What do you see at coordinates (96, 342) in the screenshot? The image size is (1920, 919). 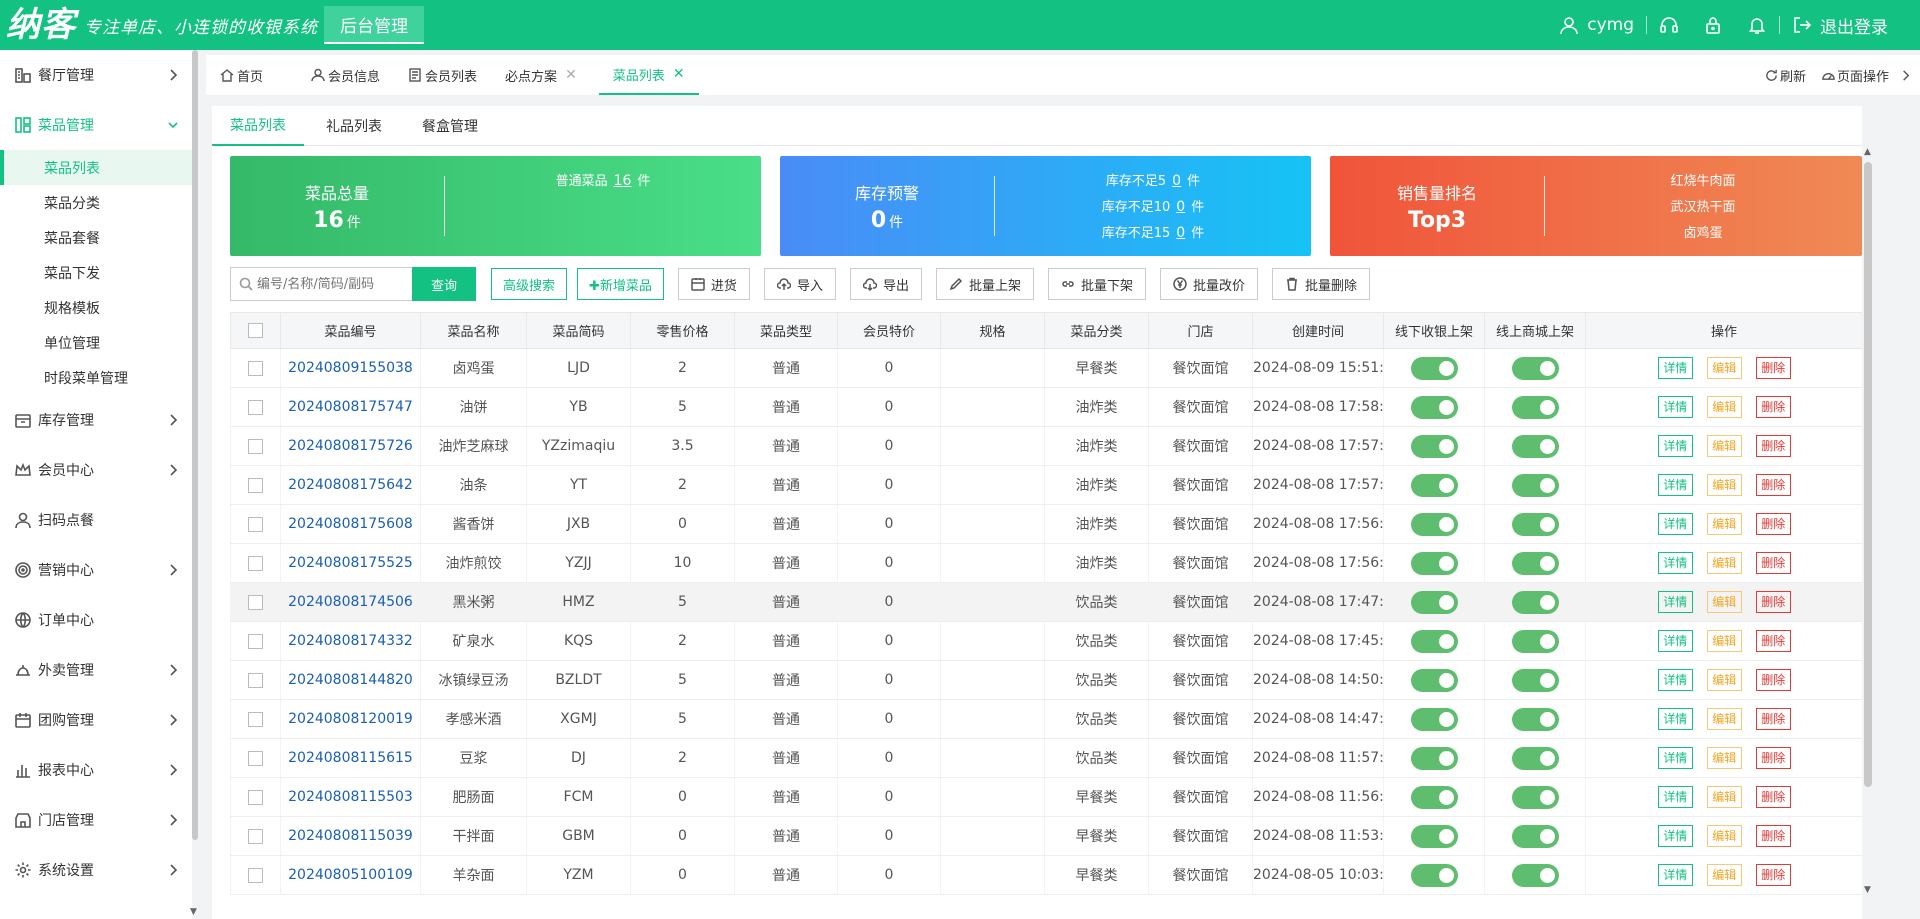 I see `sidebar-subitem-unit-manage: 单位管理` at bounding box center [96, 342].